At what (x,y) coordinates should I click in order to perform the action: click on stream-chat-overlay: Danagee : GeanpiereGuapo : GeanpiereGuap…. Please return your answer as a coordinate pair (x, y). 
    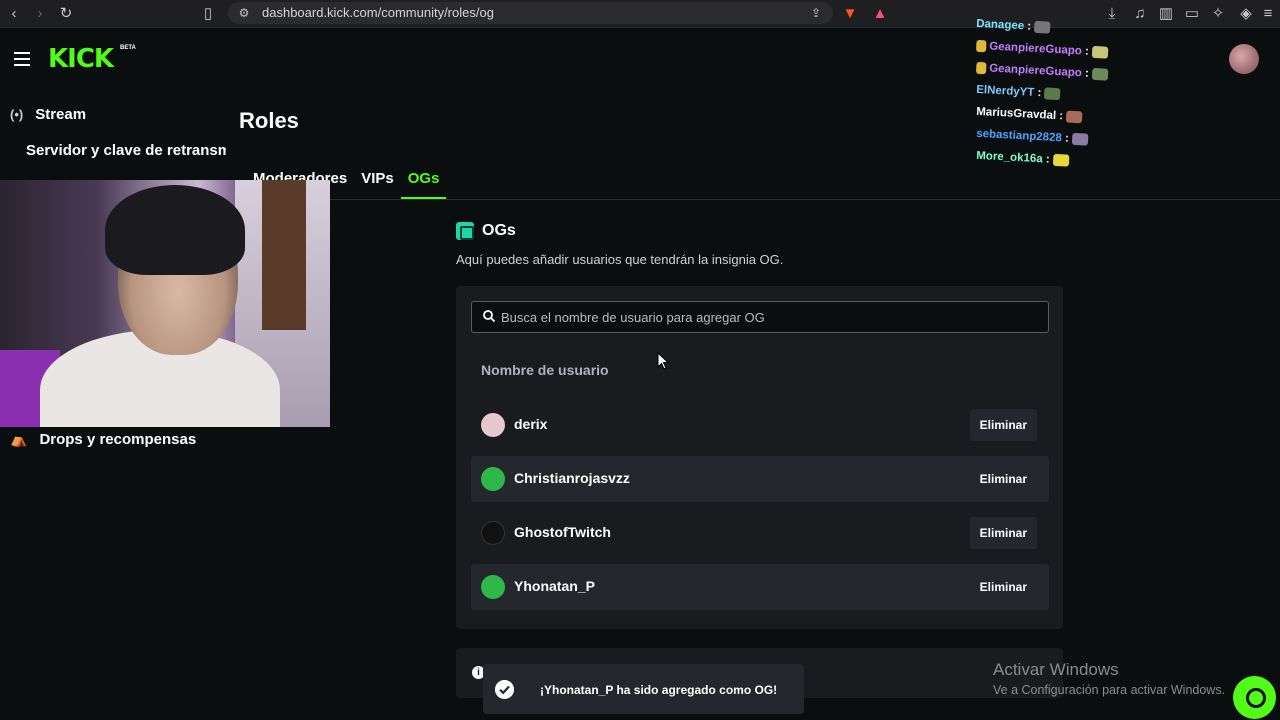
    Looking at the image, I should click on (1055, 95).